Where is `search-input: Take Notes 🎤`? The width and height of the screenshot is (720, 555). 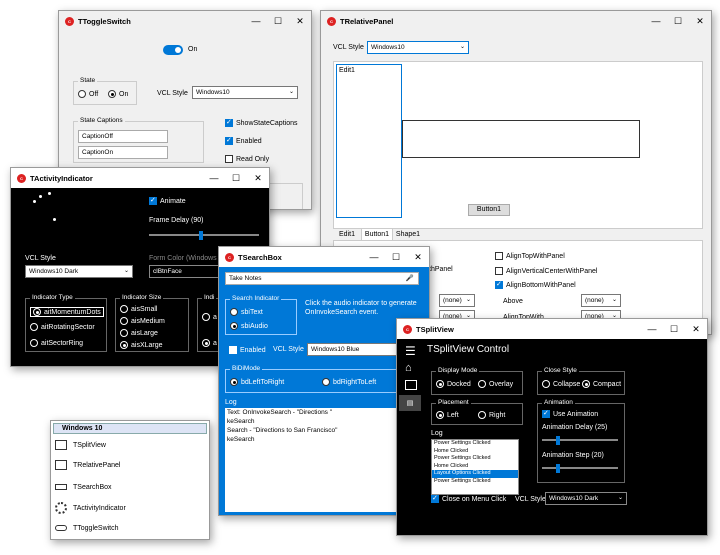 search-input: Take Notes 🎤 is located at coordinates (322, 278).